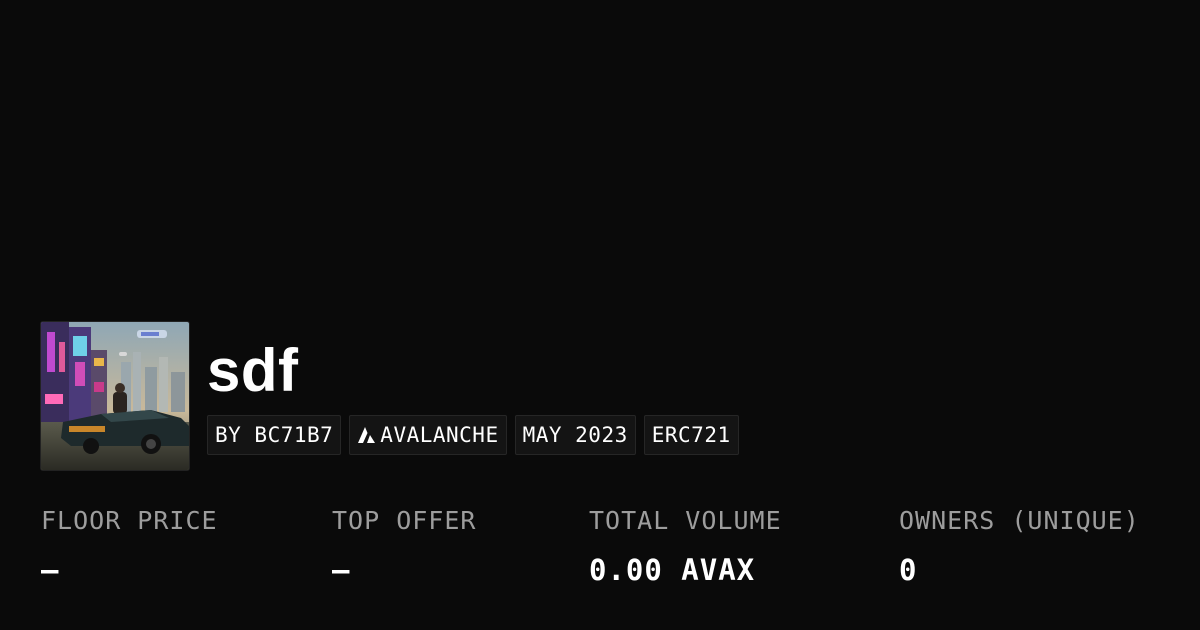 This screenshot has width=1200, height=630. Describe the element at coordinates (685, 545) in the screenshot. I see `total-volume-stat: TOTAL VOLUME 0.00 AVAX` at that location.